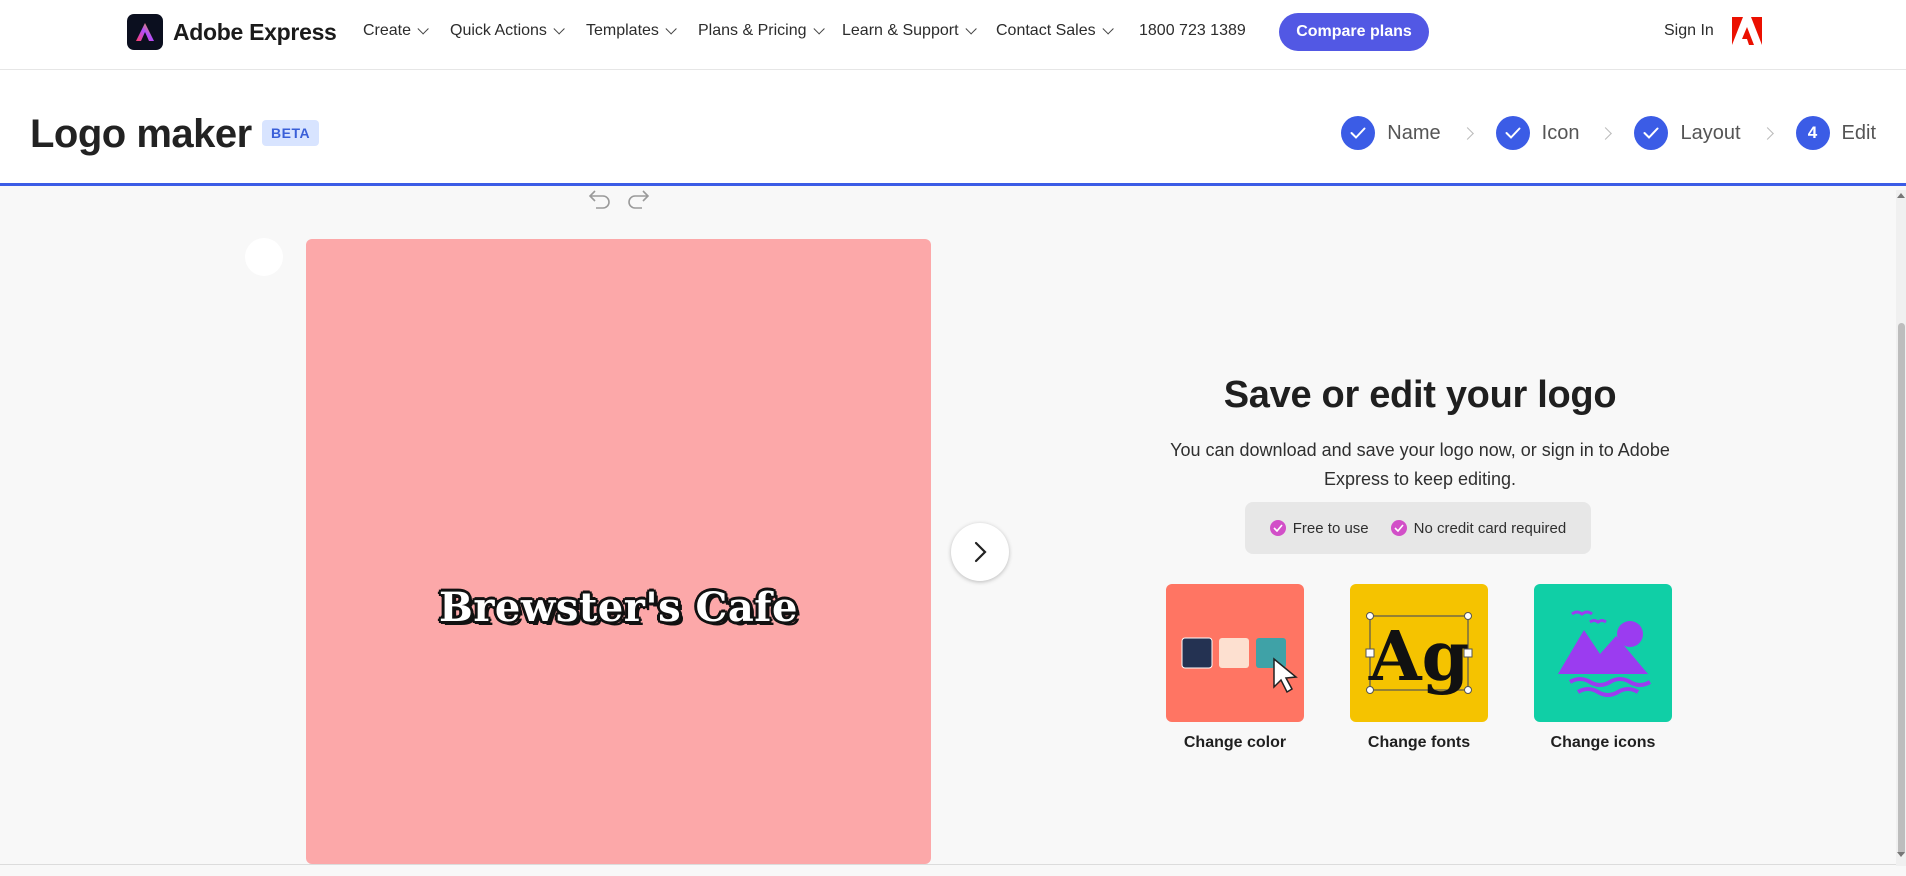 The image size is (1906, 876). What do you see at coordinates (1046, 30) in the screenshot?
I see `nav-contact-sales-label: Contact Sales` at bounding box center [1046, 30].